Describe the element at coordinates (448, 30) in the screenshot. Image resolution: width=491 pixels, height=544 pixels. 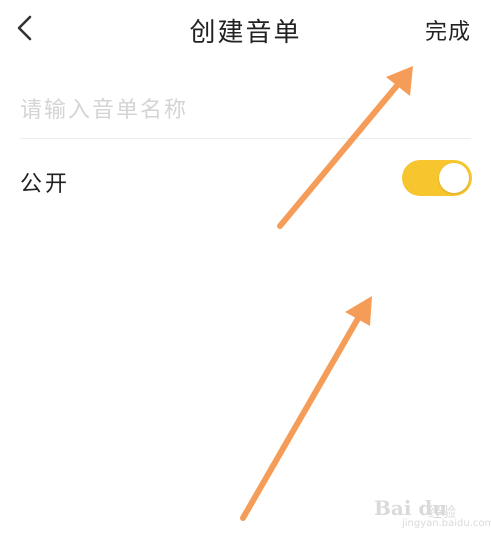
I see `done-button: 完成` at that location.